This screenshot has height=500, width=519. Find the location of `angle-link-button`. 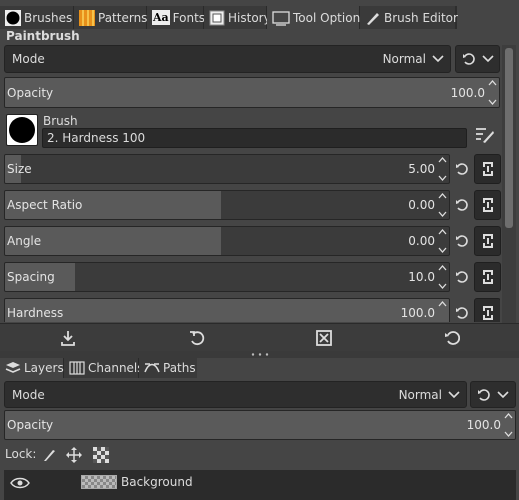

angle-link-button is located at coordinates (487, 241).